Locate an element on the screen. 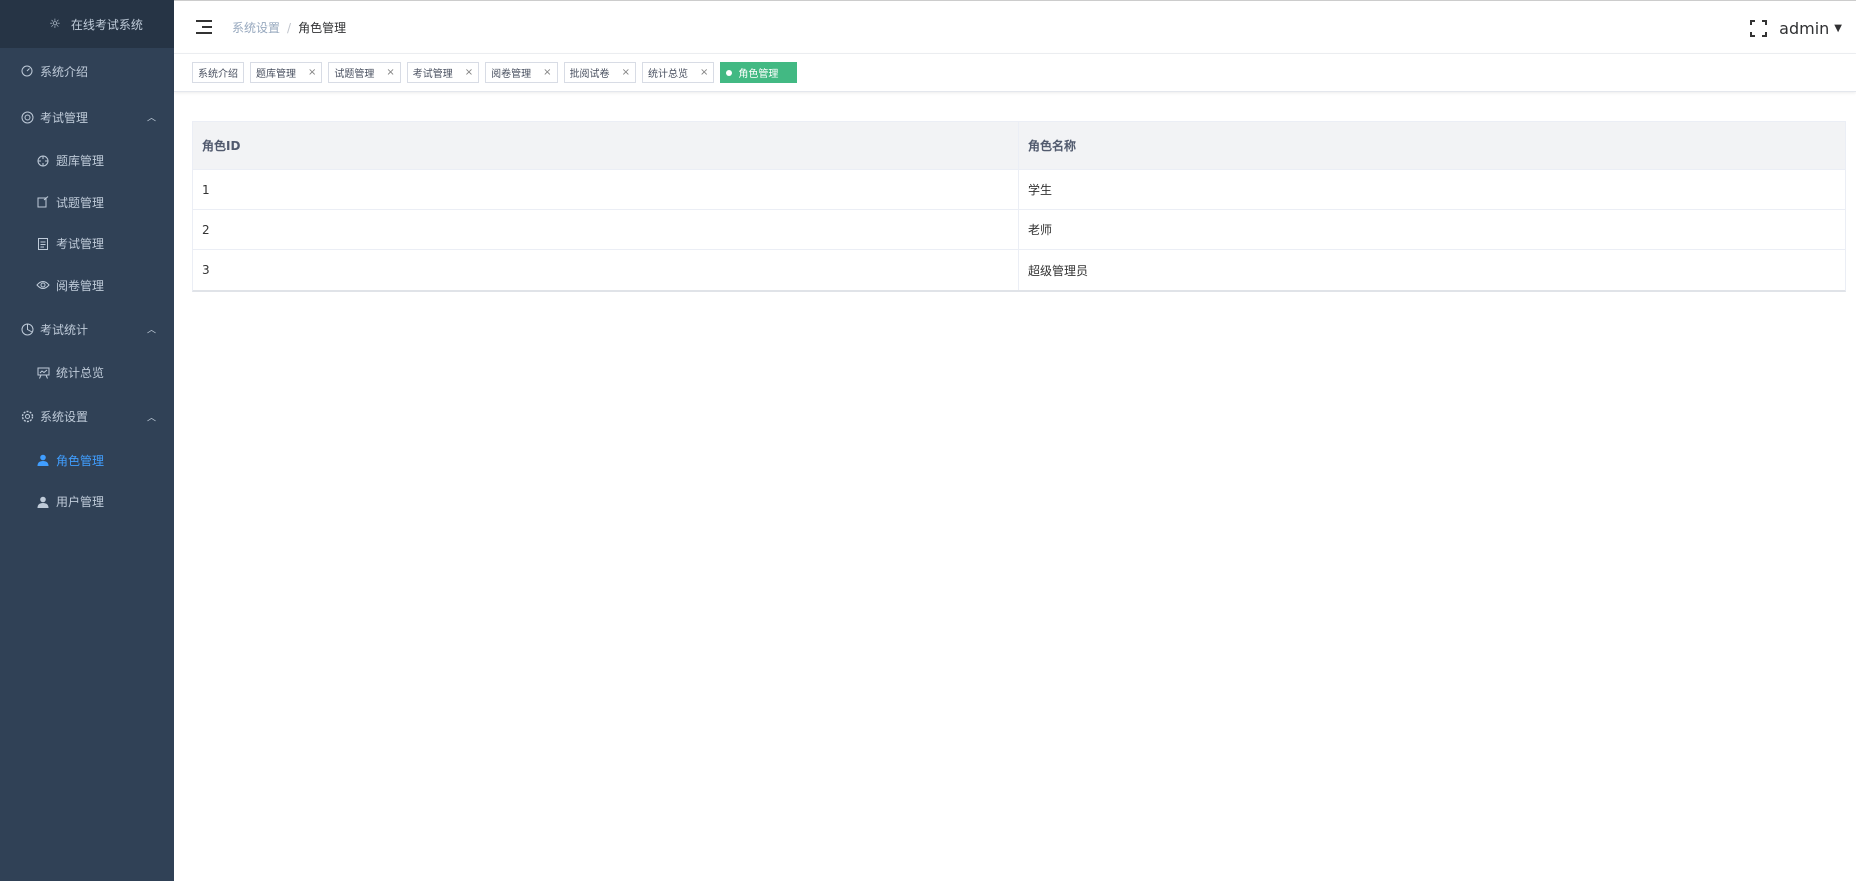  sidebar-item-label: 题库管理 is located at coordinates (80, 161).